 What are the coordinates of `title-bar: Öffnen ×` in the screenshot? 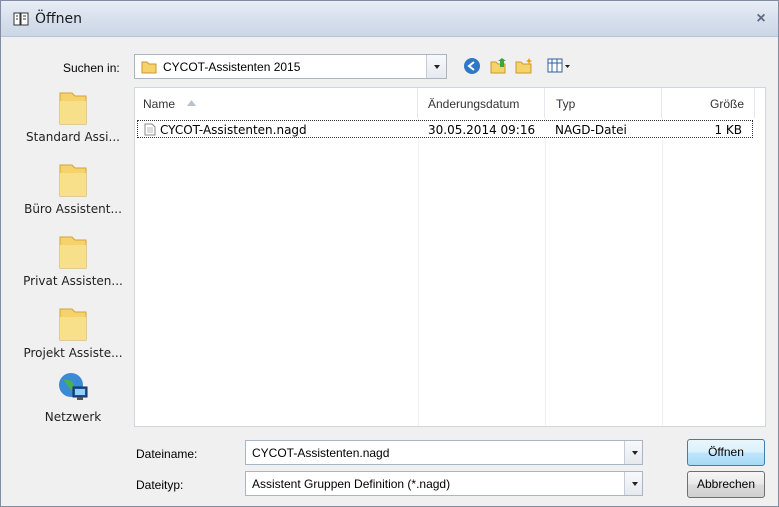 It's located at (389, 19).